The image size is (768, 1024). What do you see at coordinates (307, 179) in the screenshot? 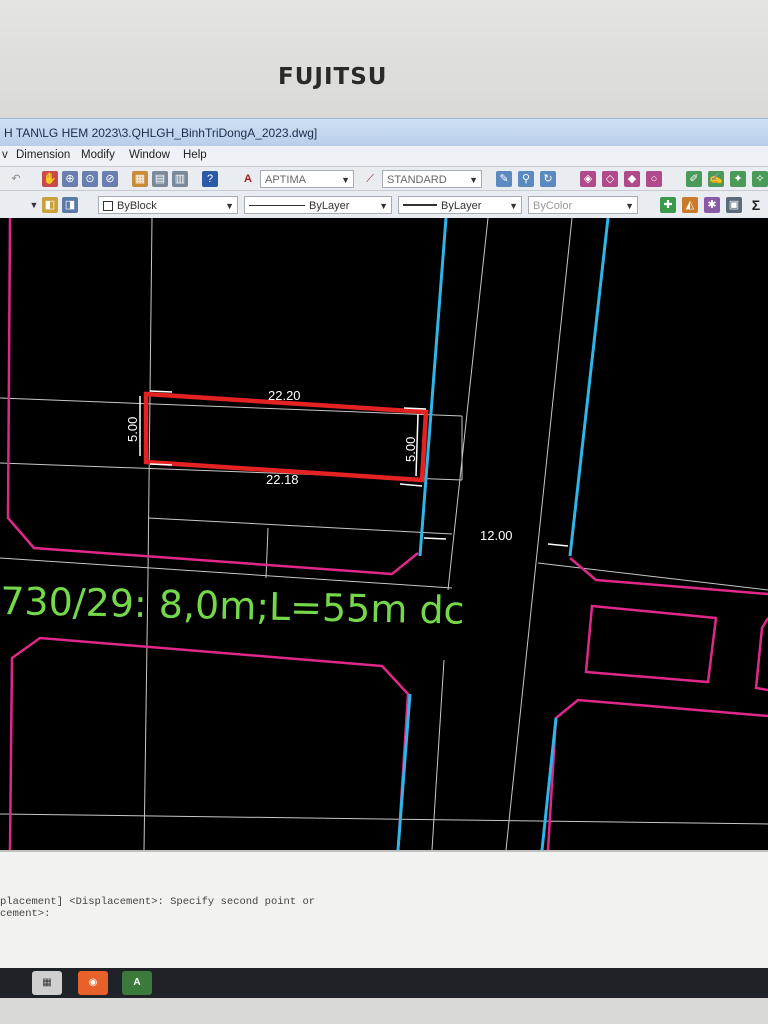
I see `text-style-select: APTIMA ▼` at bounding box center [307, 179].